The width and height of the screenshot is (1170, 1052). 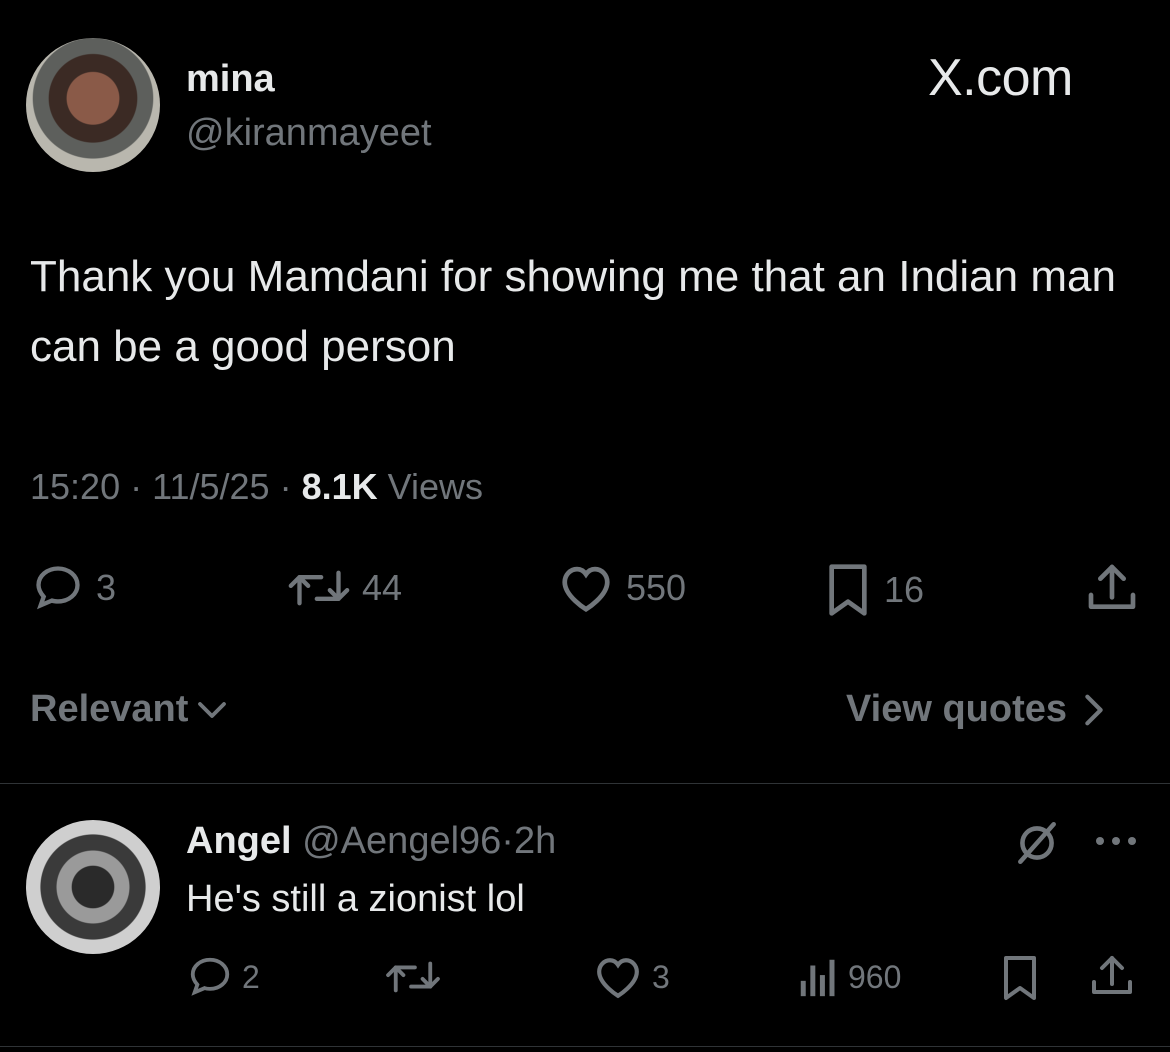 What do you see at coordinates (873, 590) in the screenshot?
I see `bookmark-button: 16` at bounding box center [873, 590].